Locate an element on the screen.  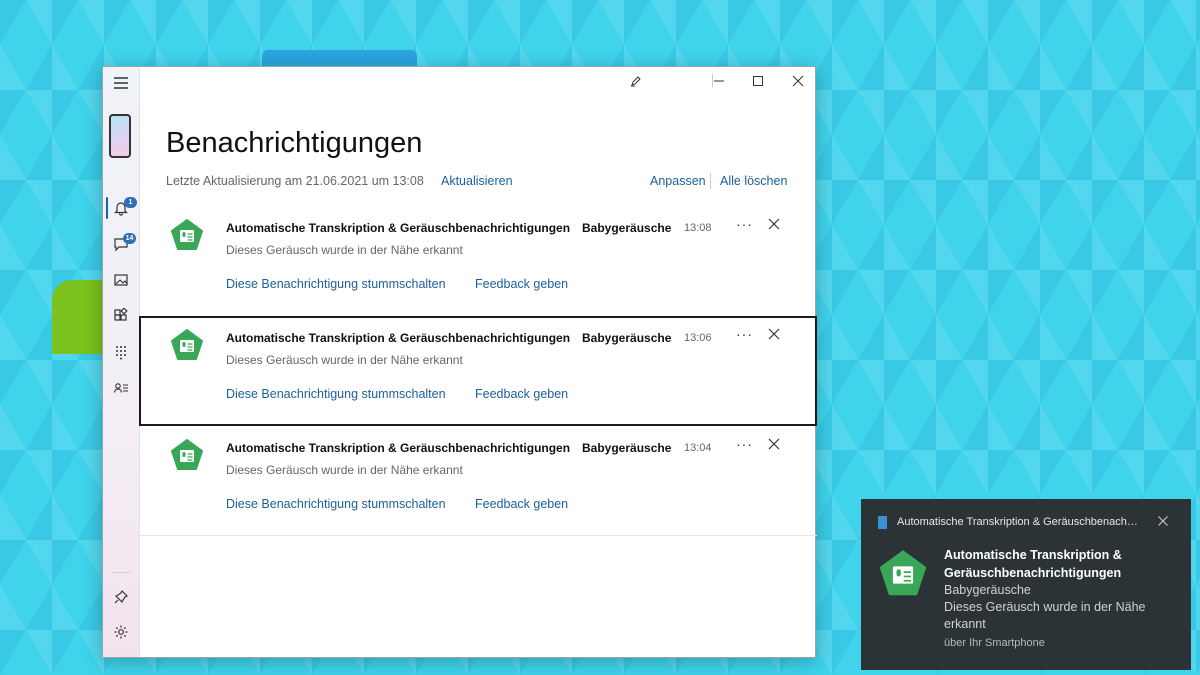
sidebar-item-photos is located at coordinates (121, 280).